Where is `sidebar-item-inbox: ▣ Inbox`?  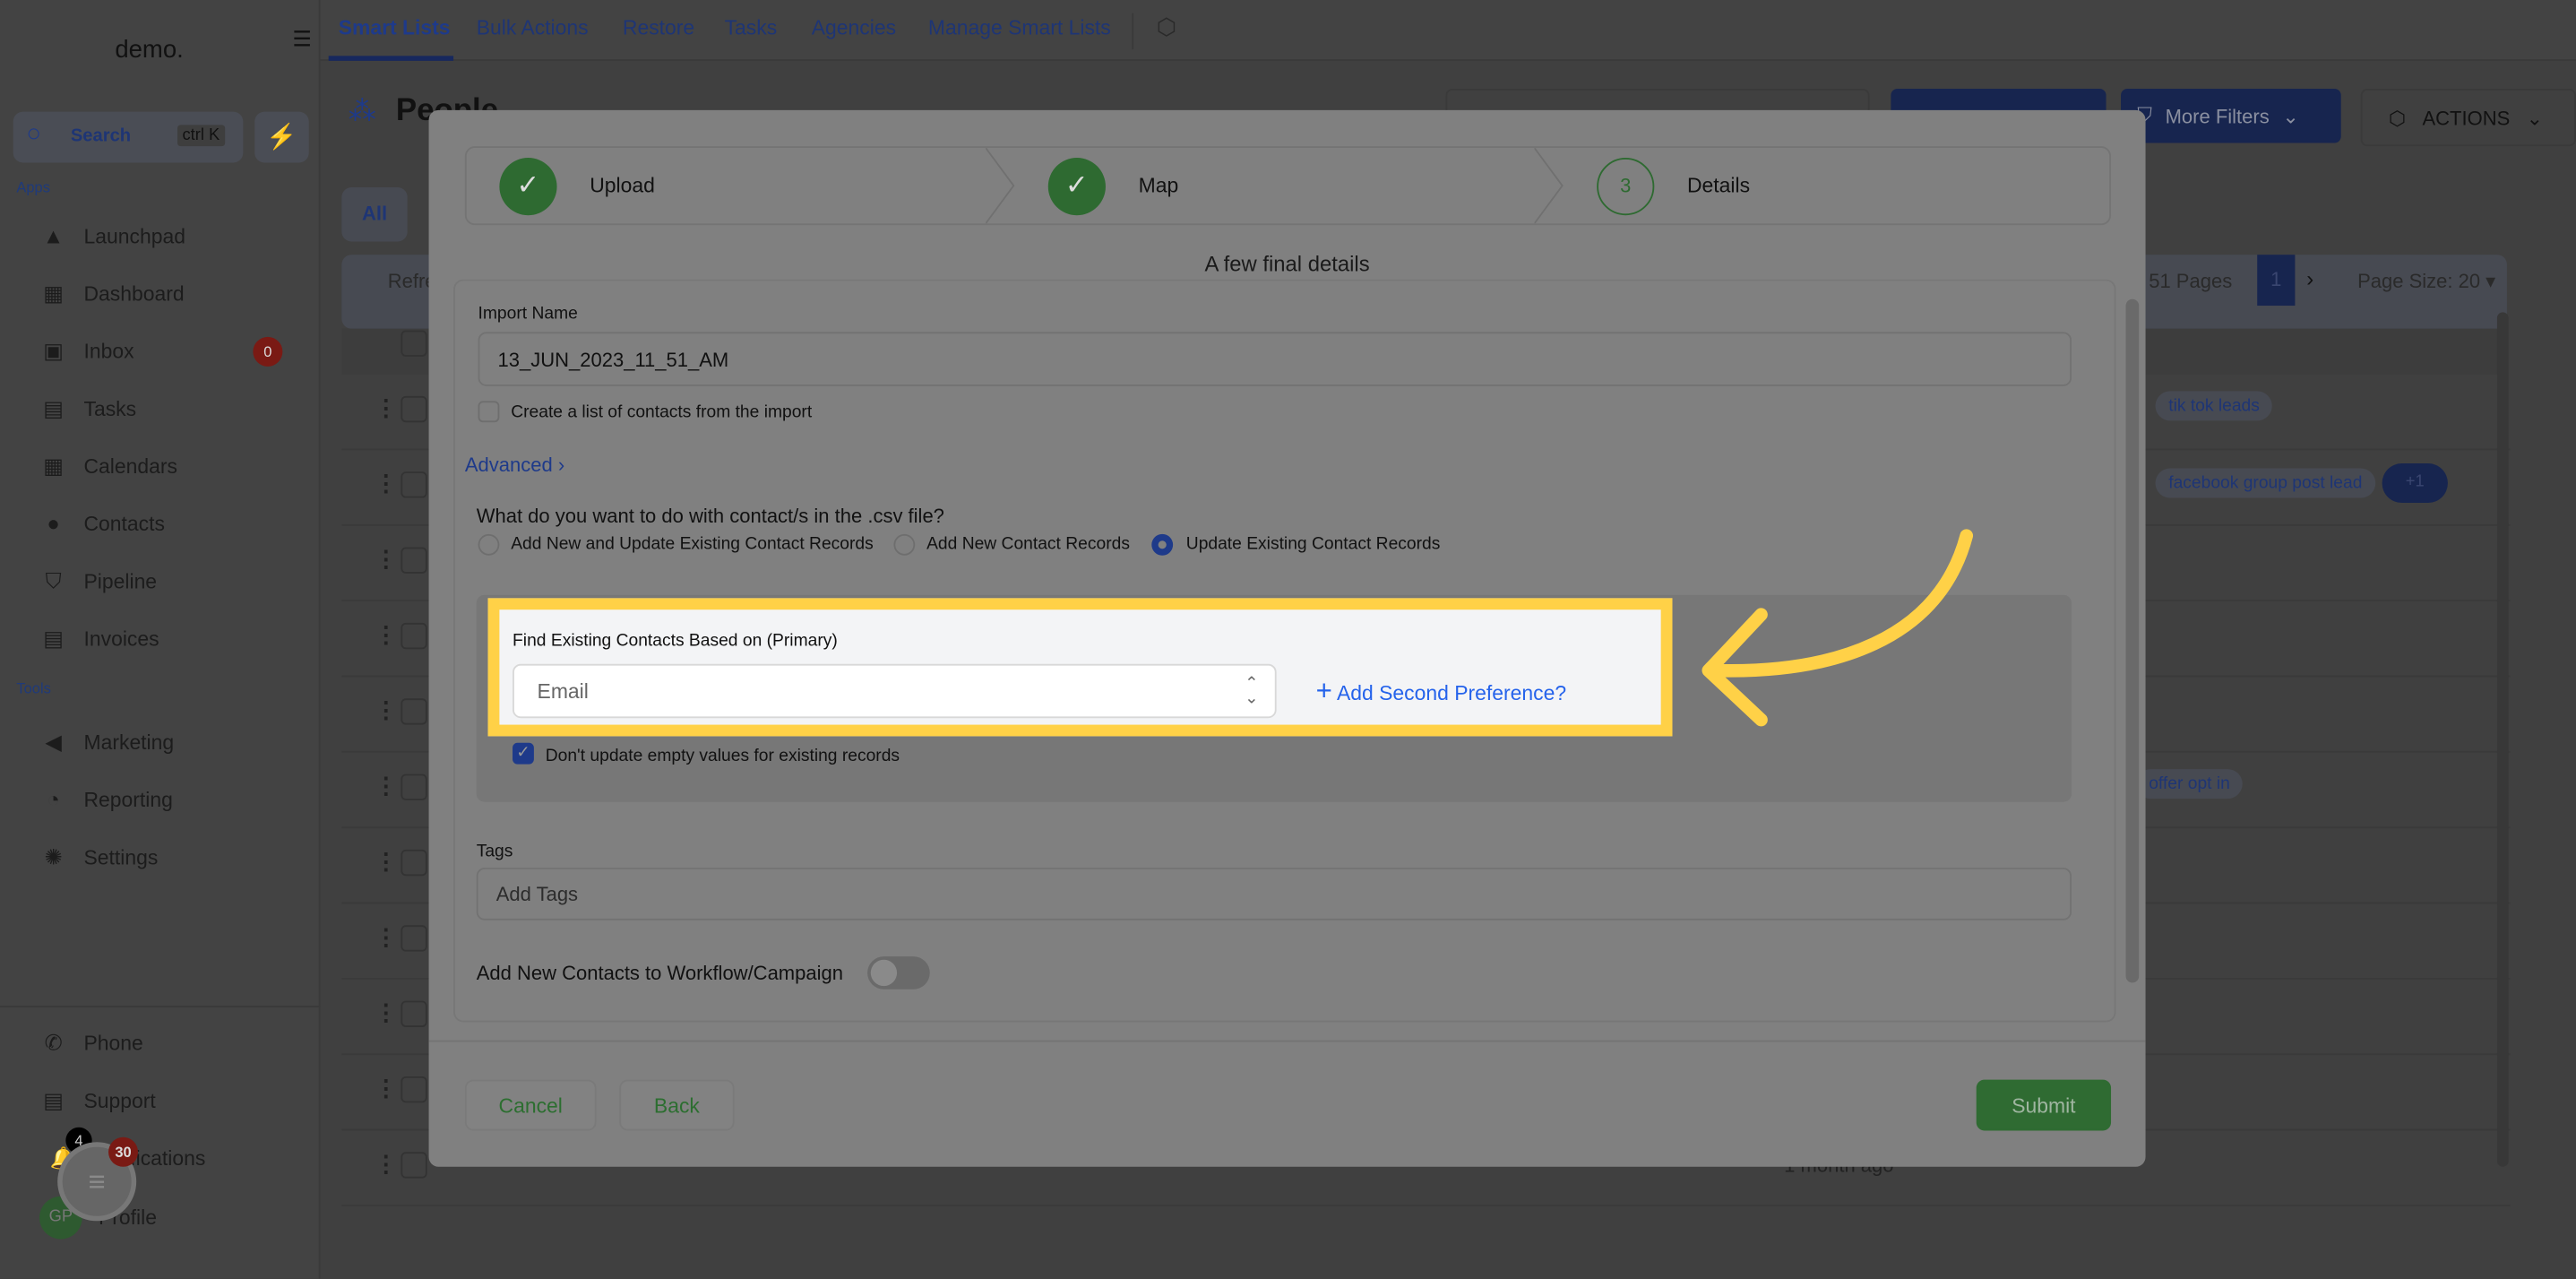
sidebar-item-inbox: ▣ Inbox is located at coordinates (86, 352).